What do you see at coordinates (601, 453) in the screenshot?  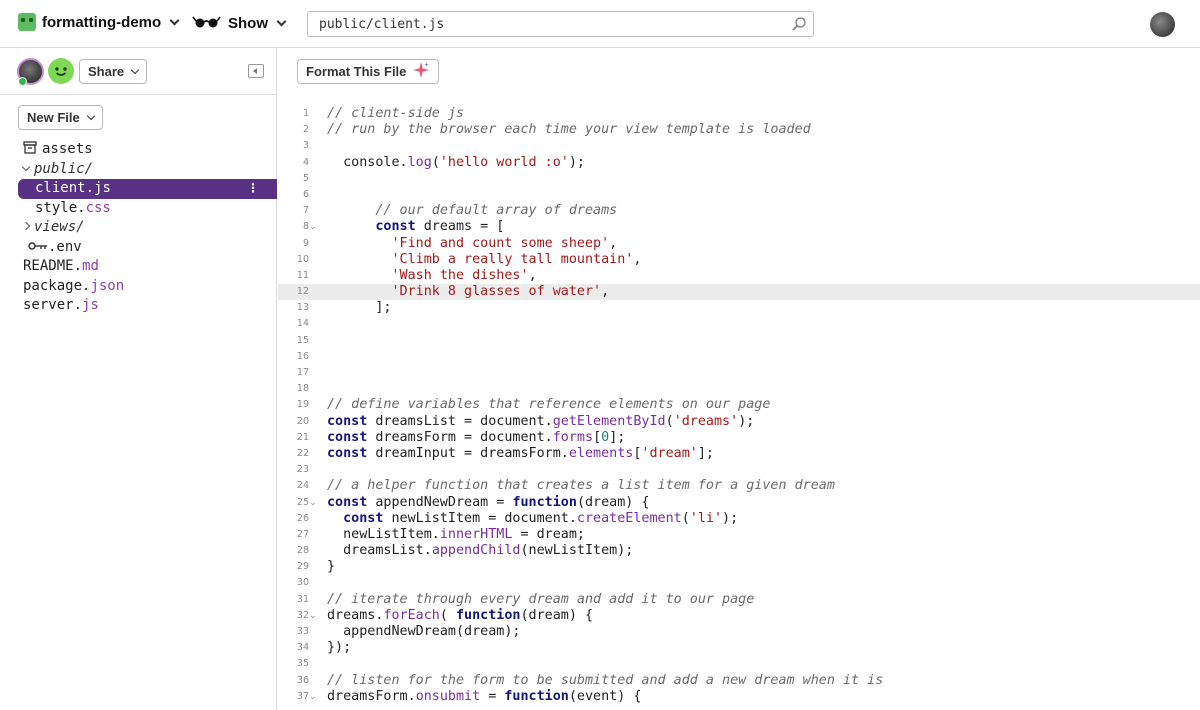 I see `code-property: elements` at bounding box center [601, 453].